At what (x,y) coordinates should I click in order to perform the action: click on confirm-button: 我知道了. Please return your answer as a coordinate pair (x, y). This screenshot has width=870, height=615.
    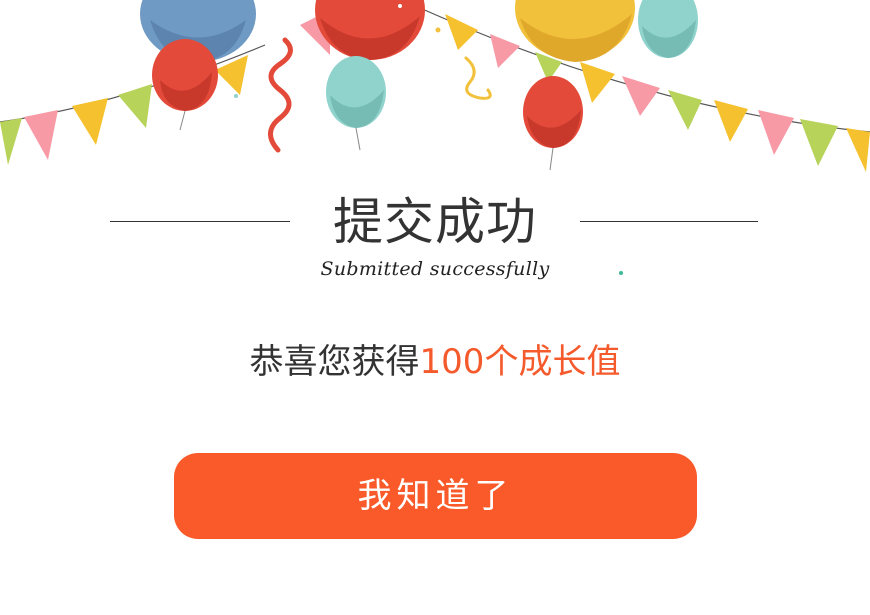
    Looking at the image, I should click on (435, 496).